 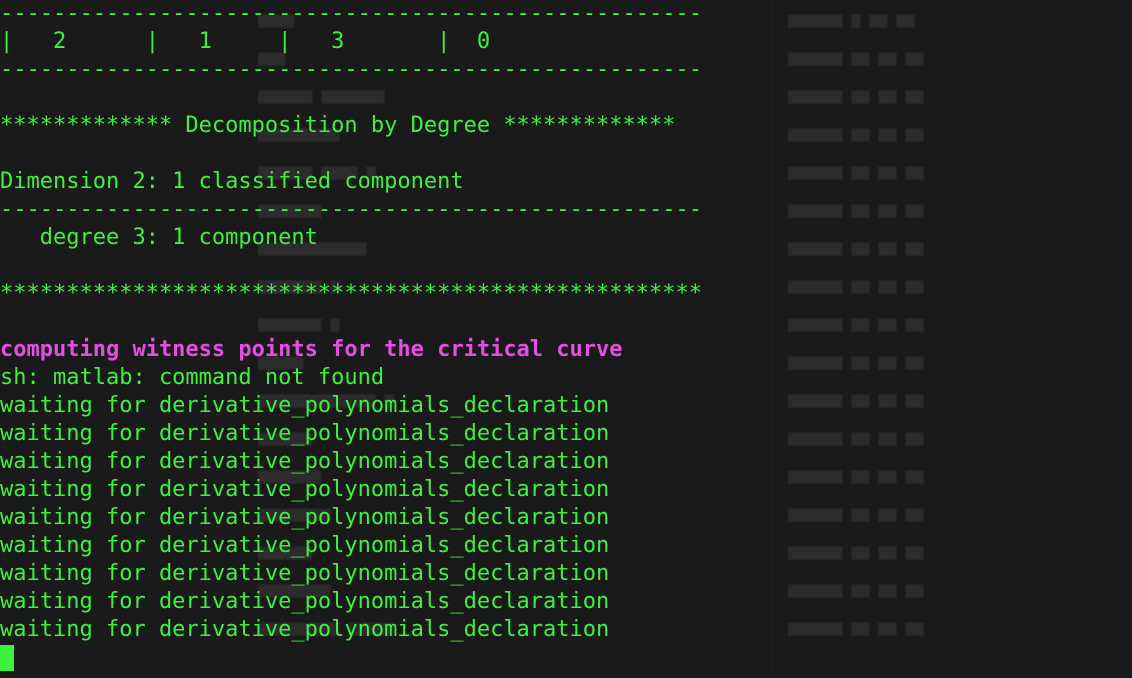 I want to click on text-cursor, so click(x=7, y=658).